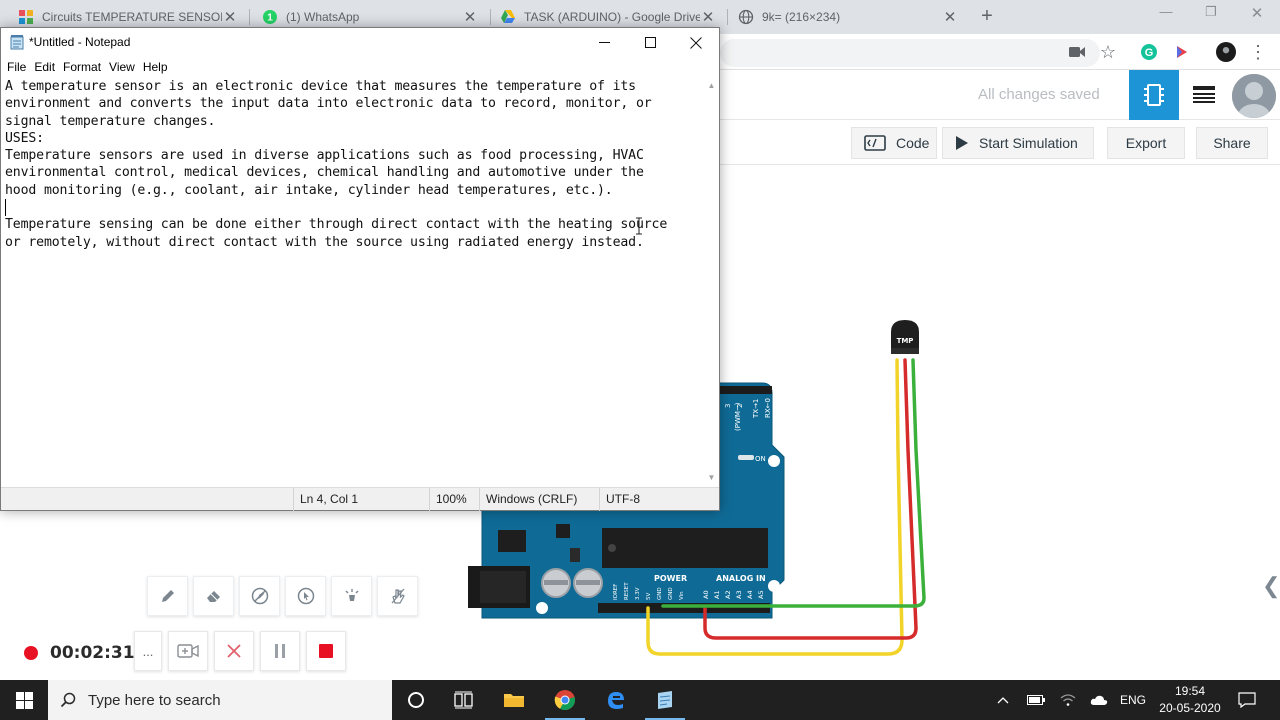 Image resolution: width=1280 pixels, height=720 pixels. What do you see at coordinates (728, 594) in the screenshot?
I see `a2-pin-label: A2` at bounding box center [728, 594].